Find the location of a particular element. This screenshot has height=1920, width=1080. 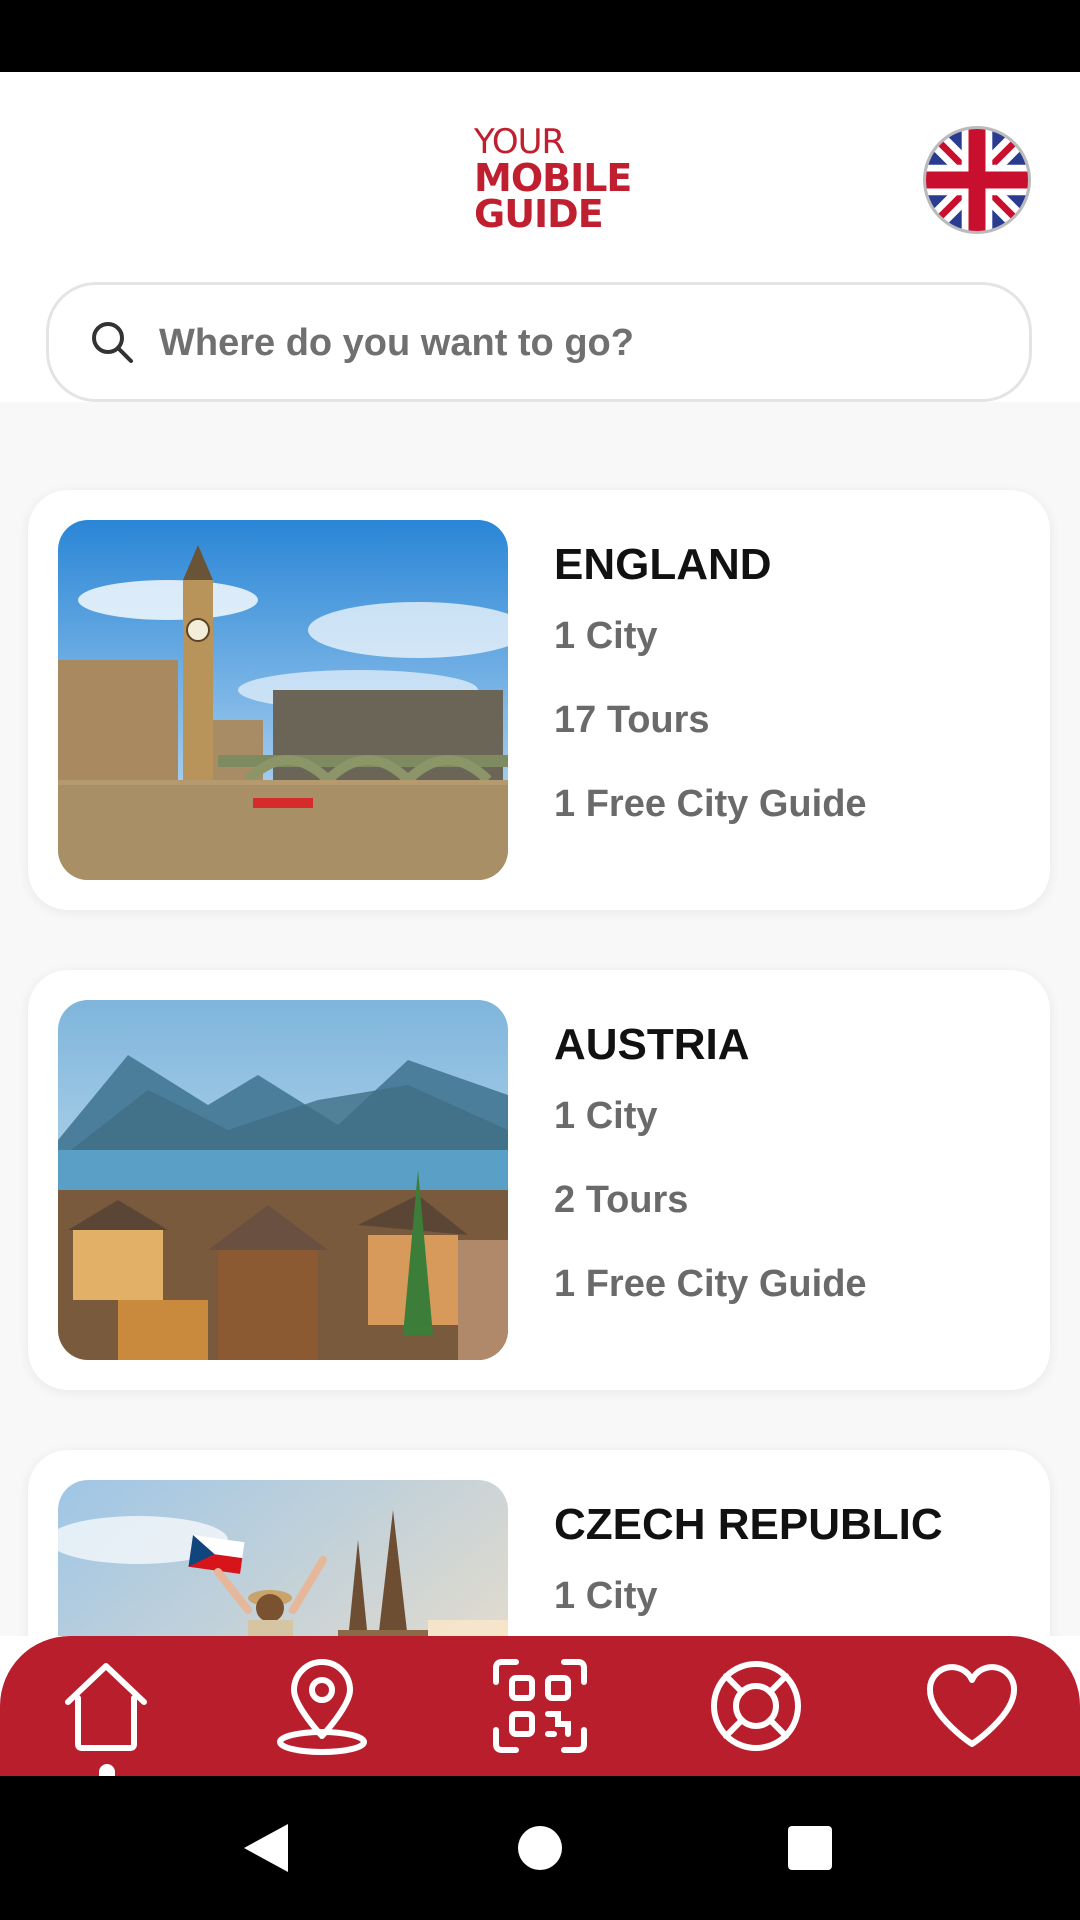

tab-favorites is located at coordinates (972, 1706).